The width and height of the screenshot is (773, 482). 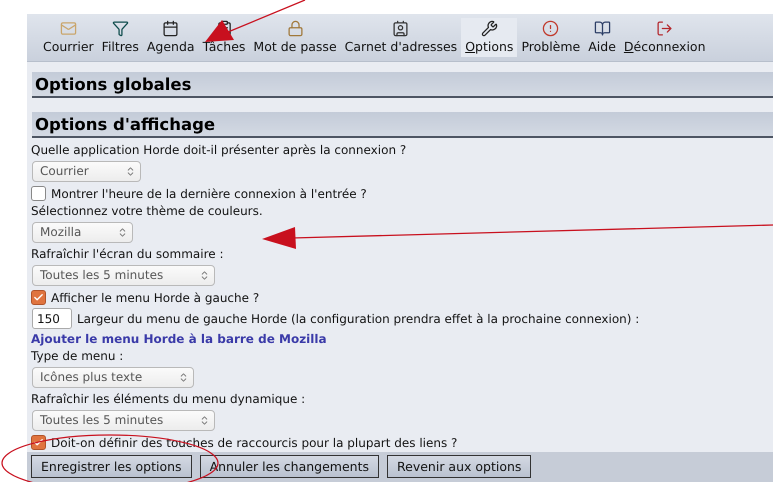 I want to click on tools-icon, so click(x=489, y=29).